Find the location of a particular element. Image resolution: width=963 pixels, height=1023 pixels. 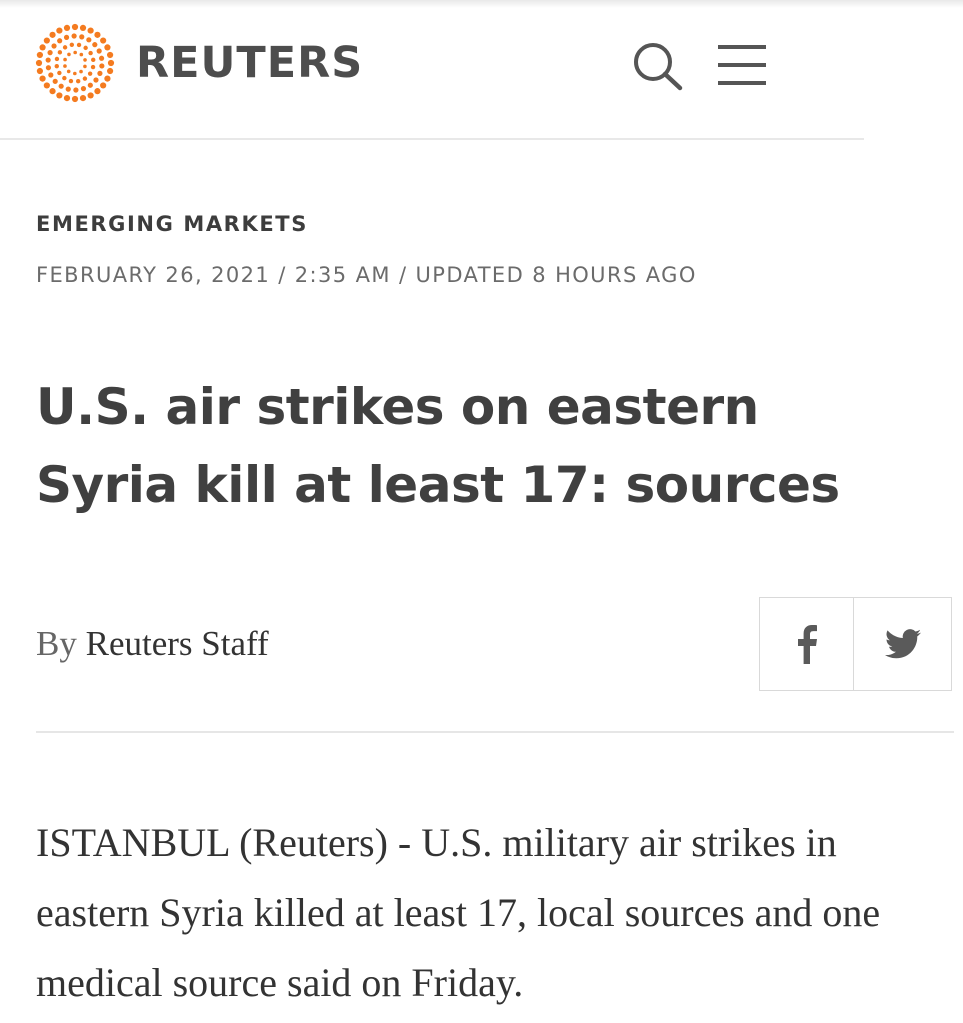

search-icon is located at coordinates (658, 67).